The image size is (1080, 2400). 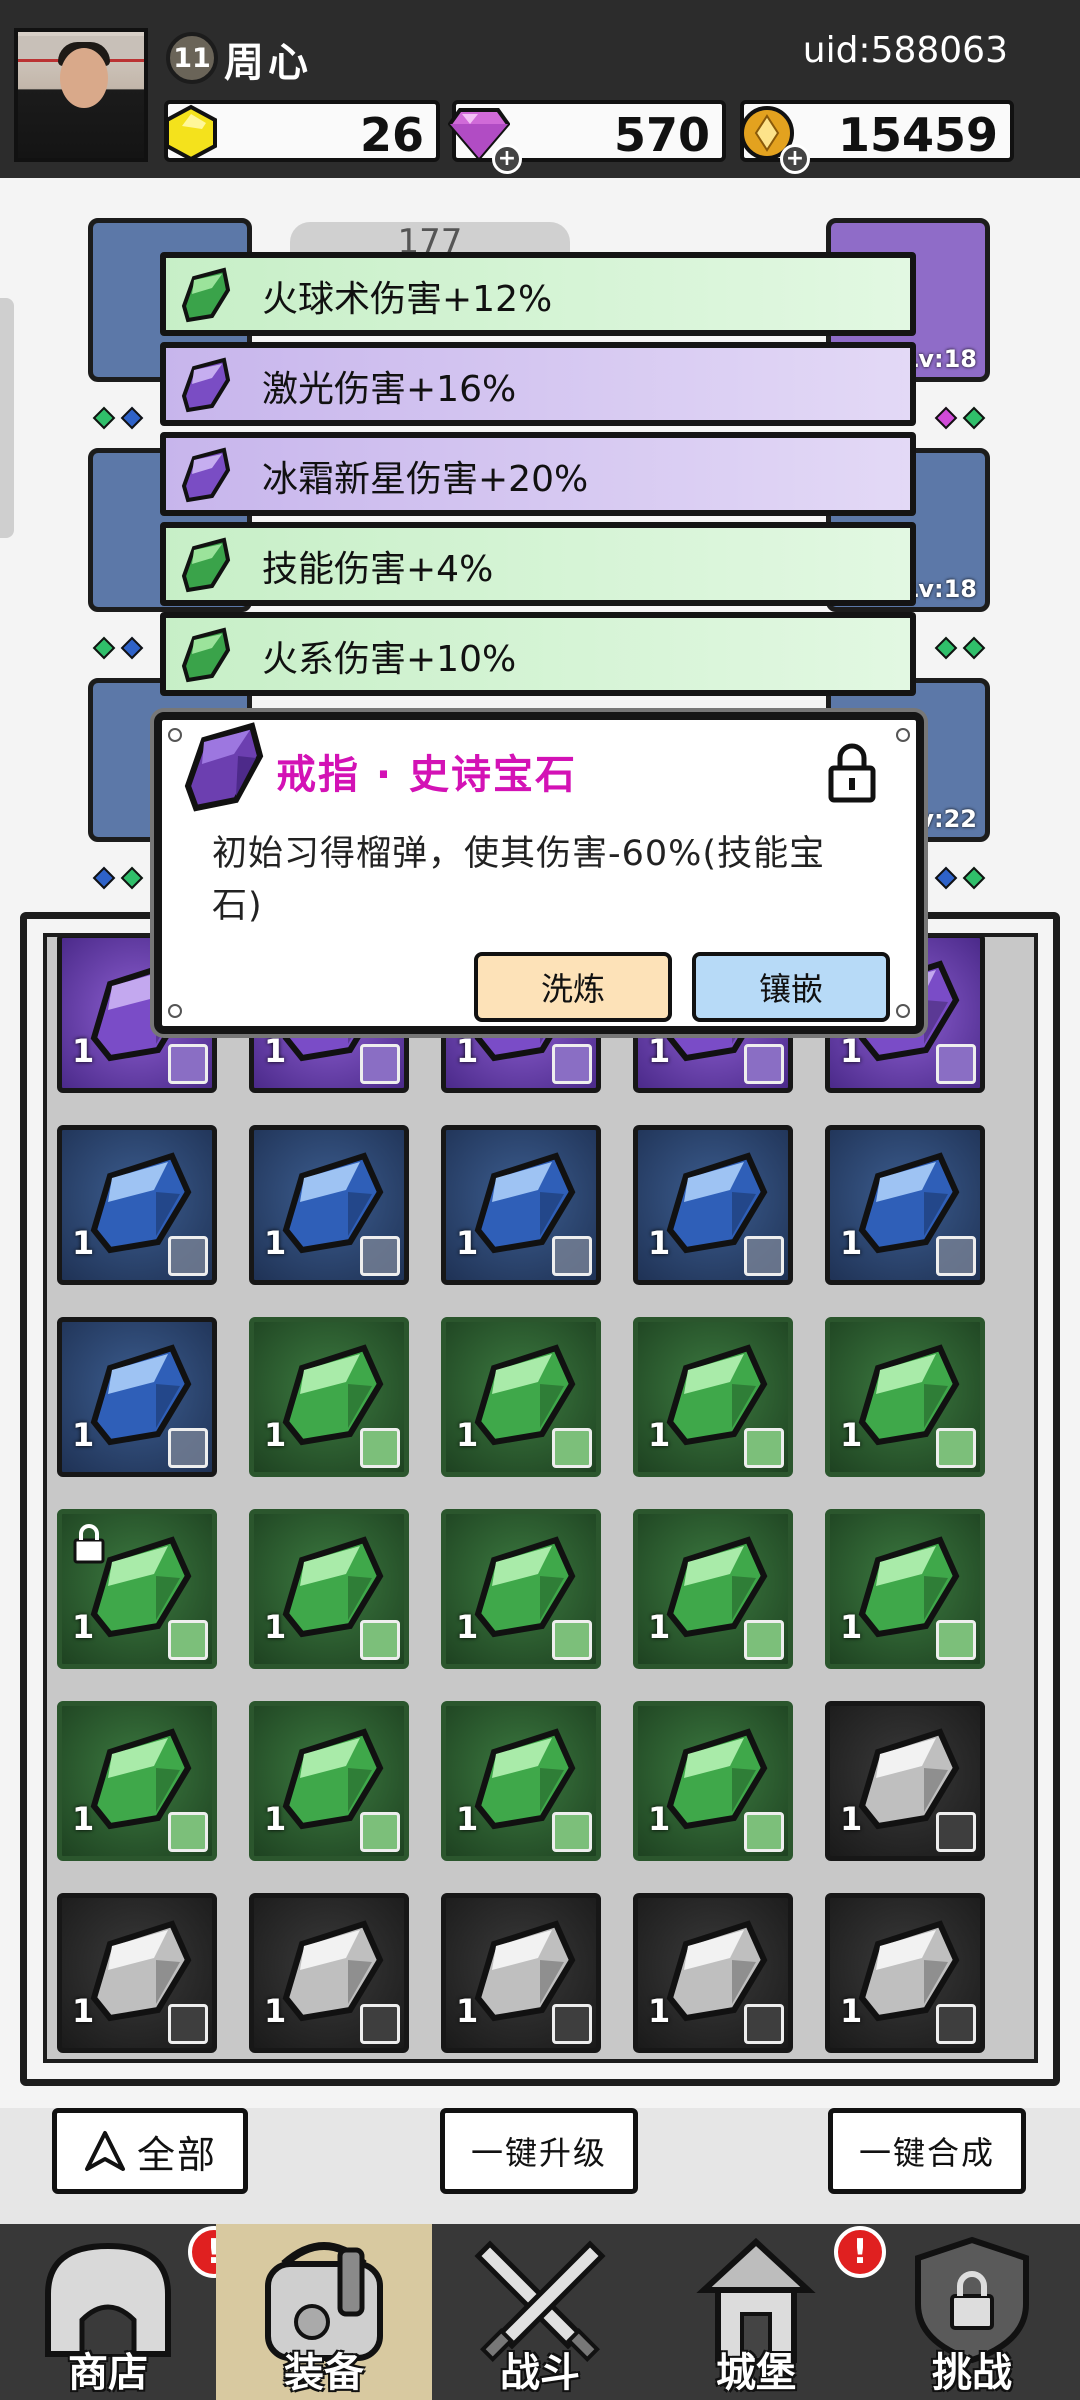 I want to click on avatar, so click(x=81, y=95).